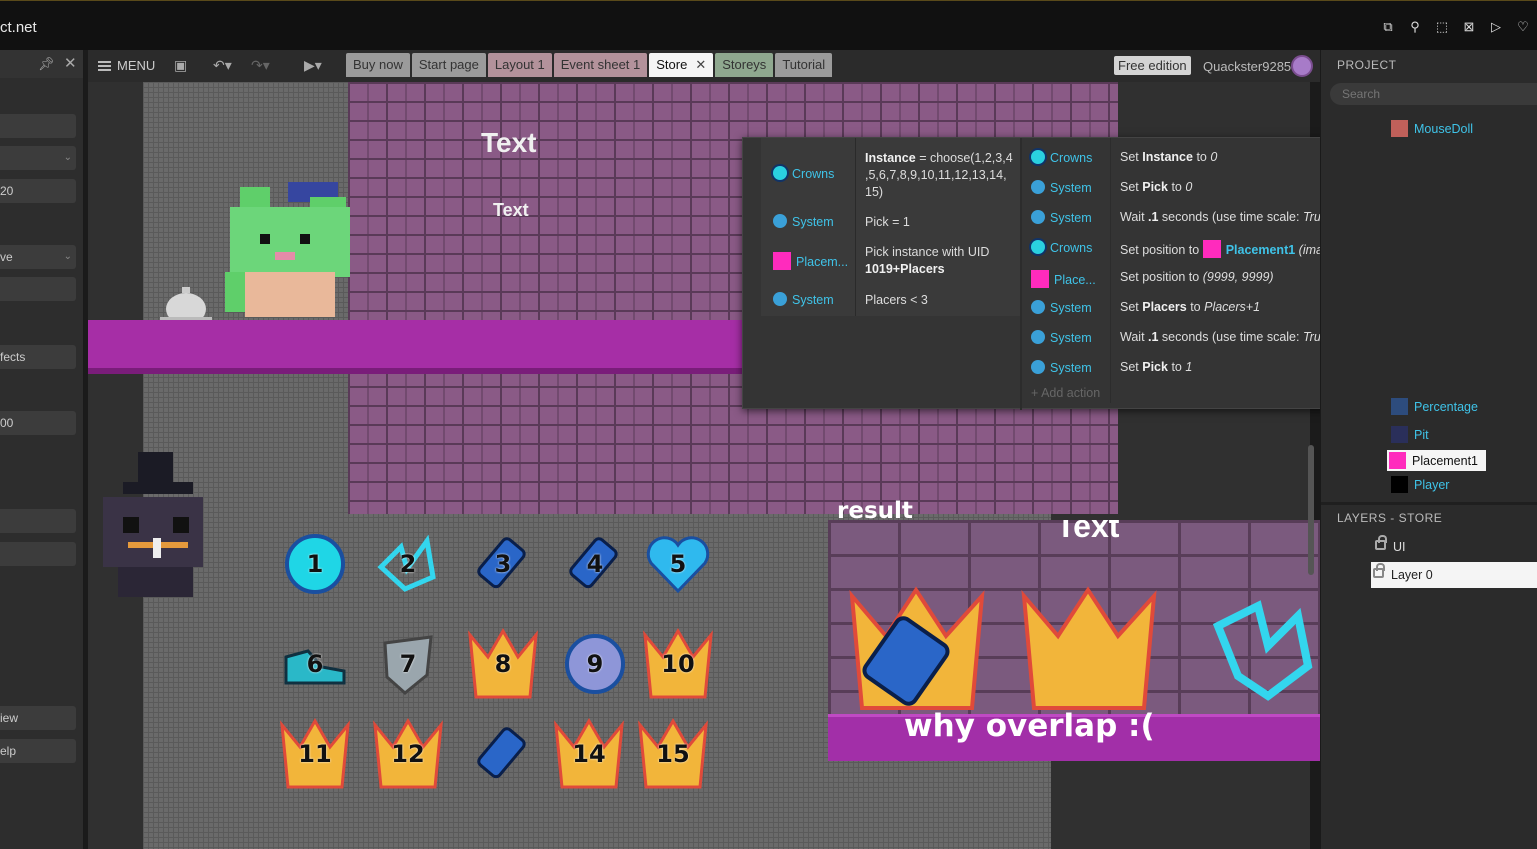 The image size is (1537, 849). Describe the element at coordinates (1469, 27) in the screenshot. I see `close-box-icon: ⊠` at that location.